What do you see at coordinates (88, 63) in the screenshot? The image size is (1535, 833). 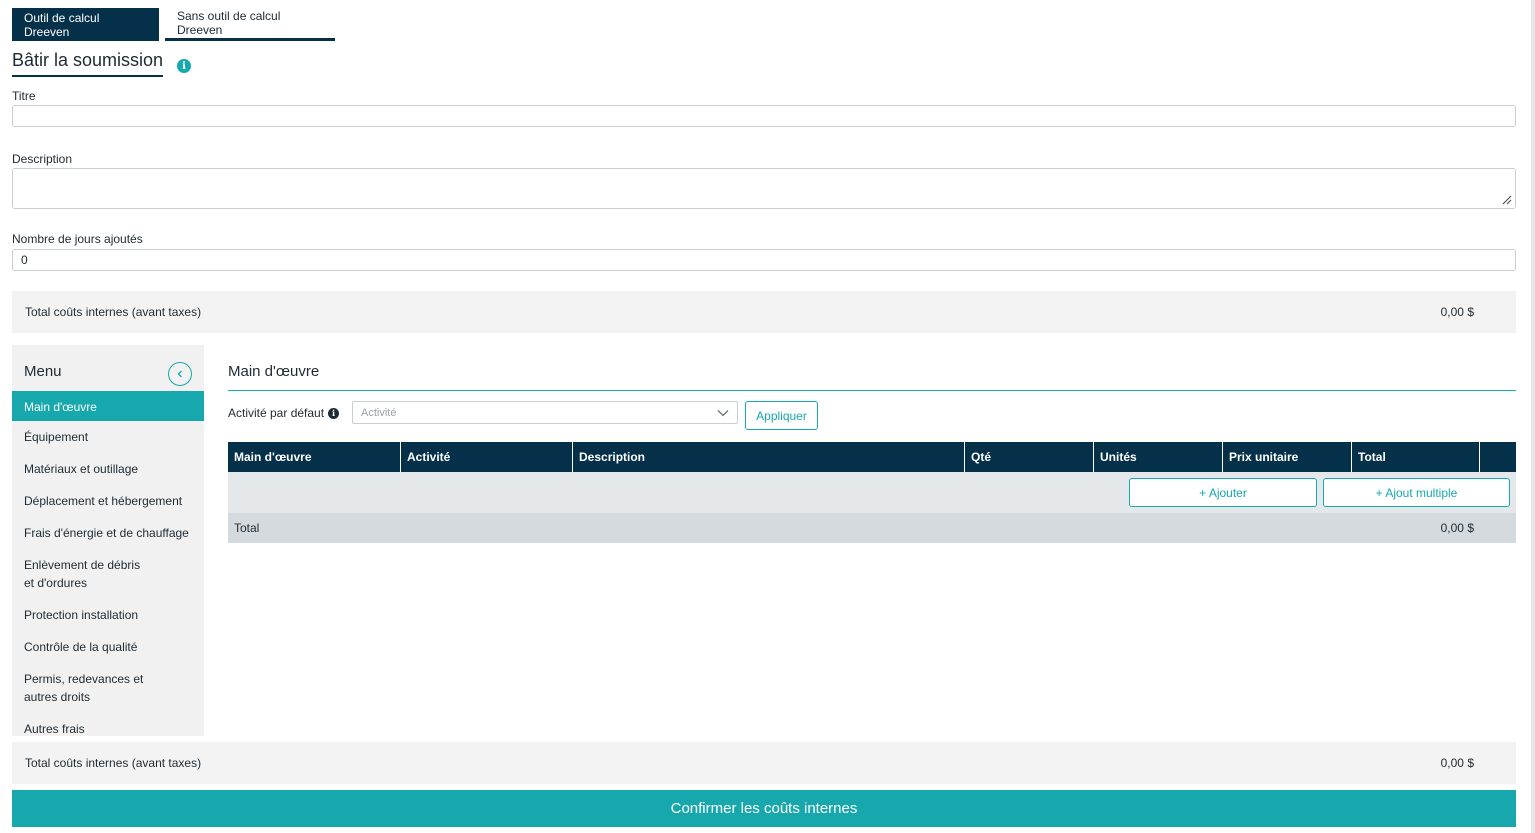 I see `page-title: Bâtir la soumission` at bounding box center [88, 63].